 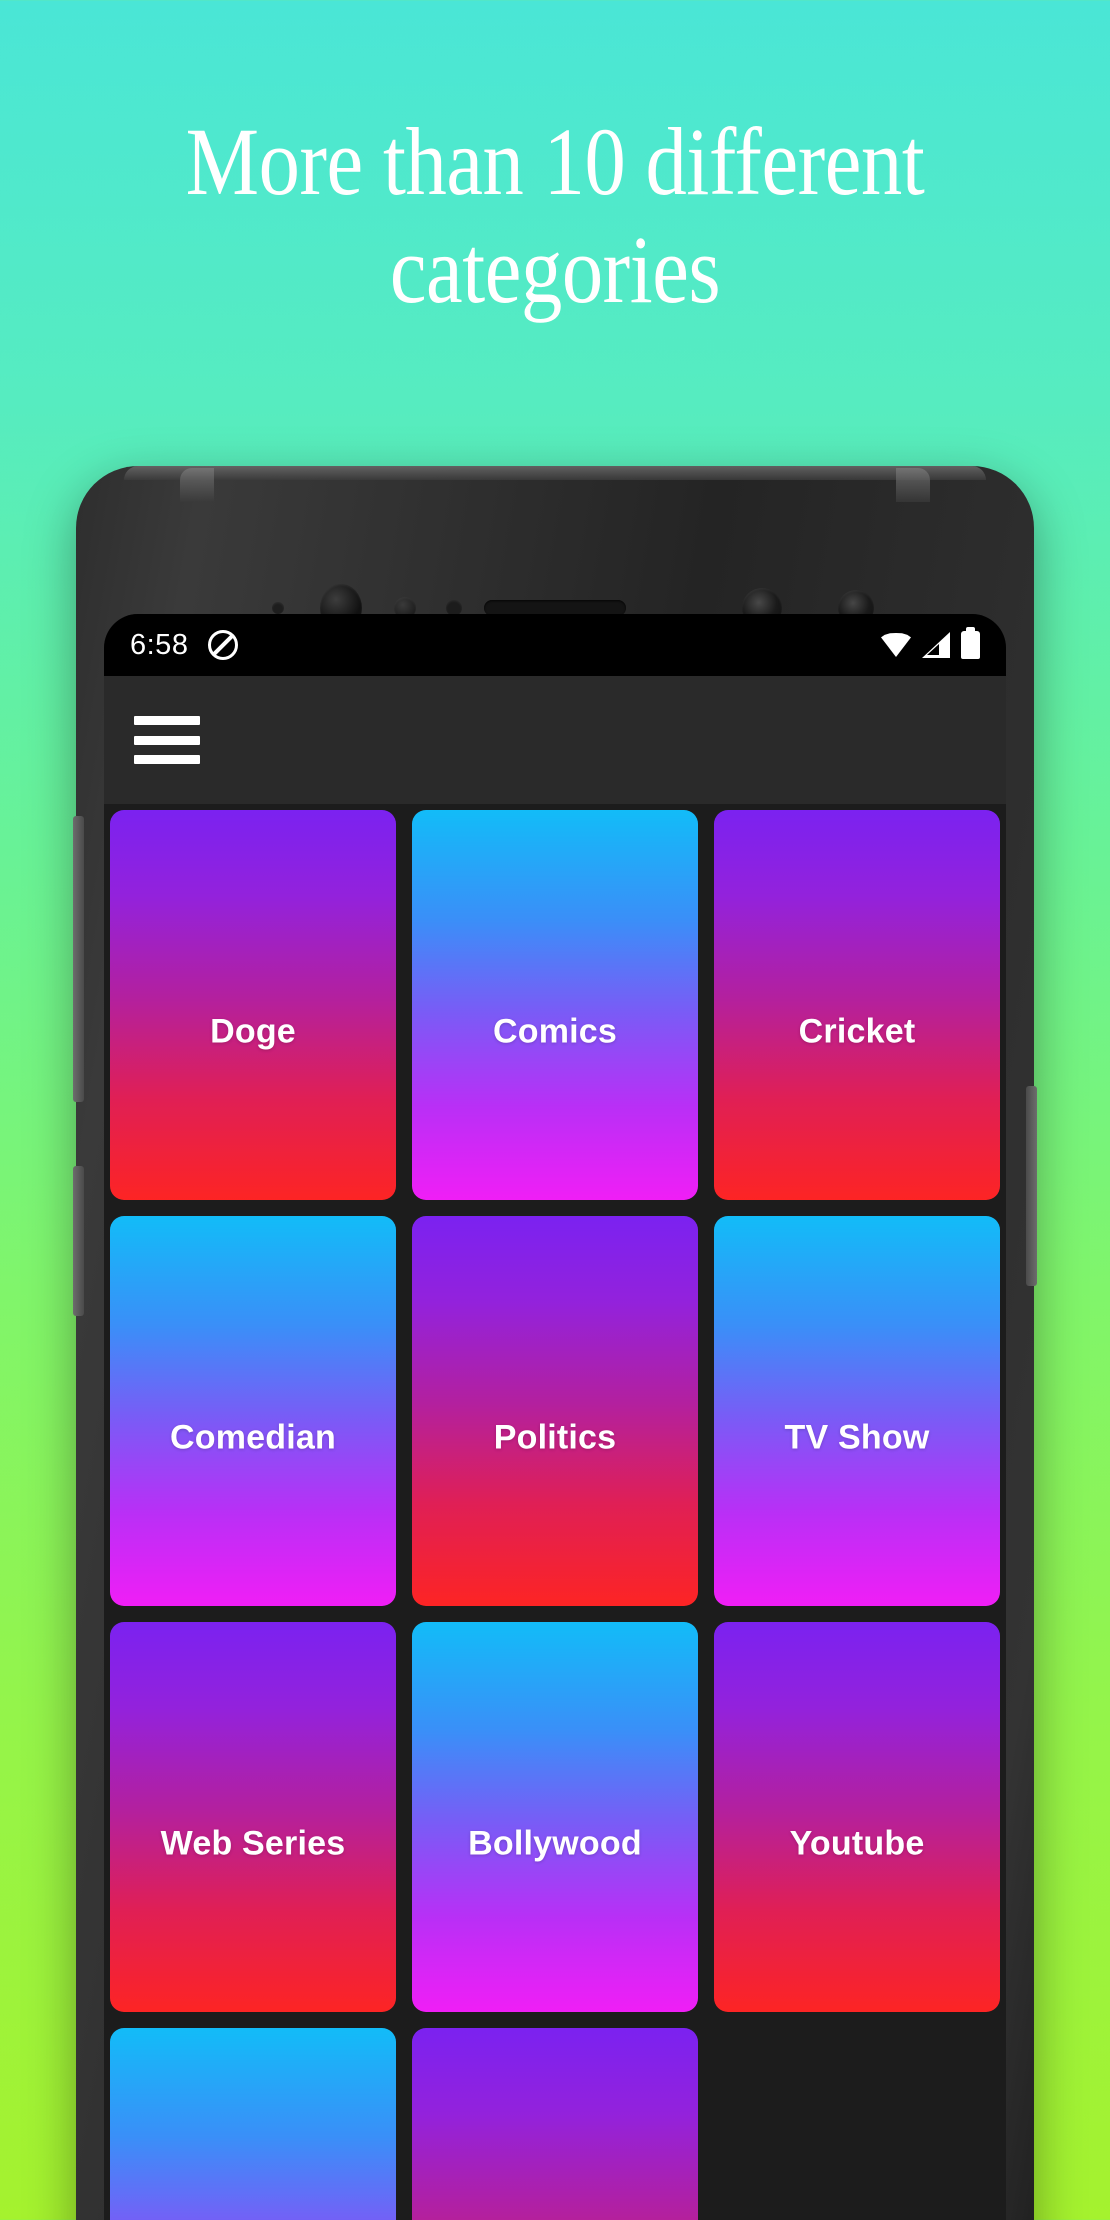 I want to click on category-card-label: Doge, so click(x=253, y=1031).